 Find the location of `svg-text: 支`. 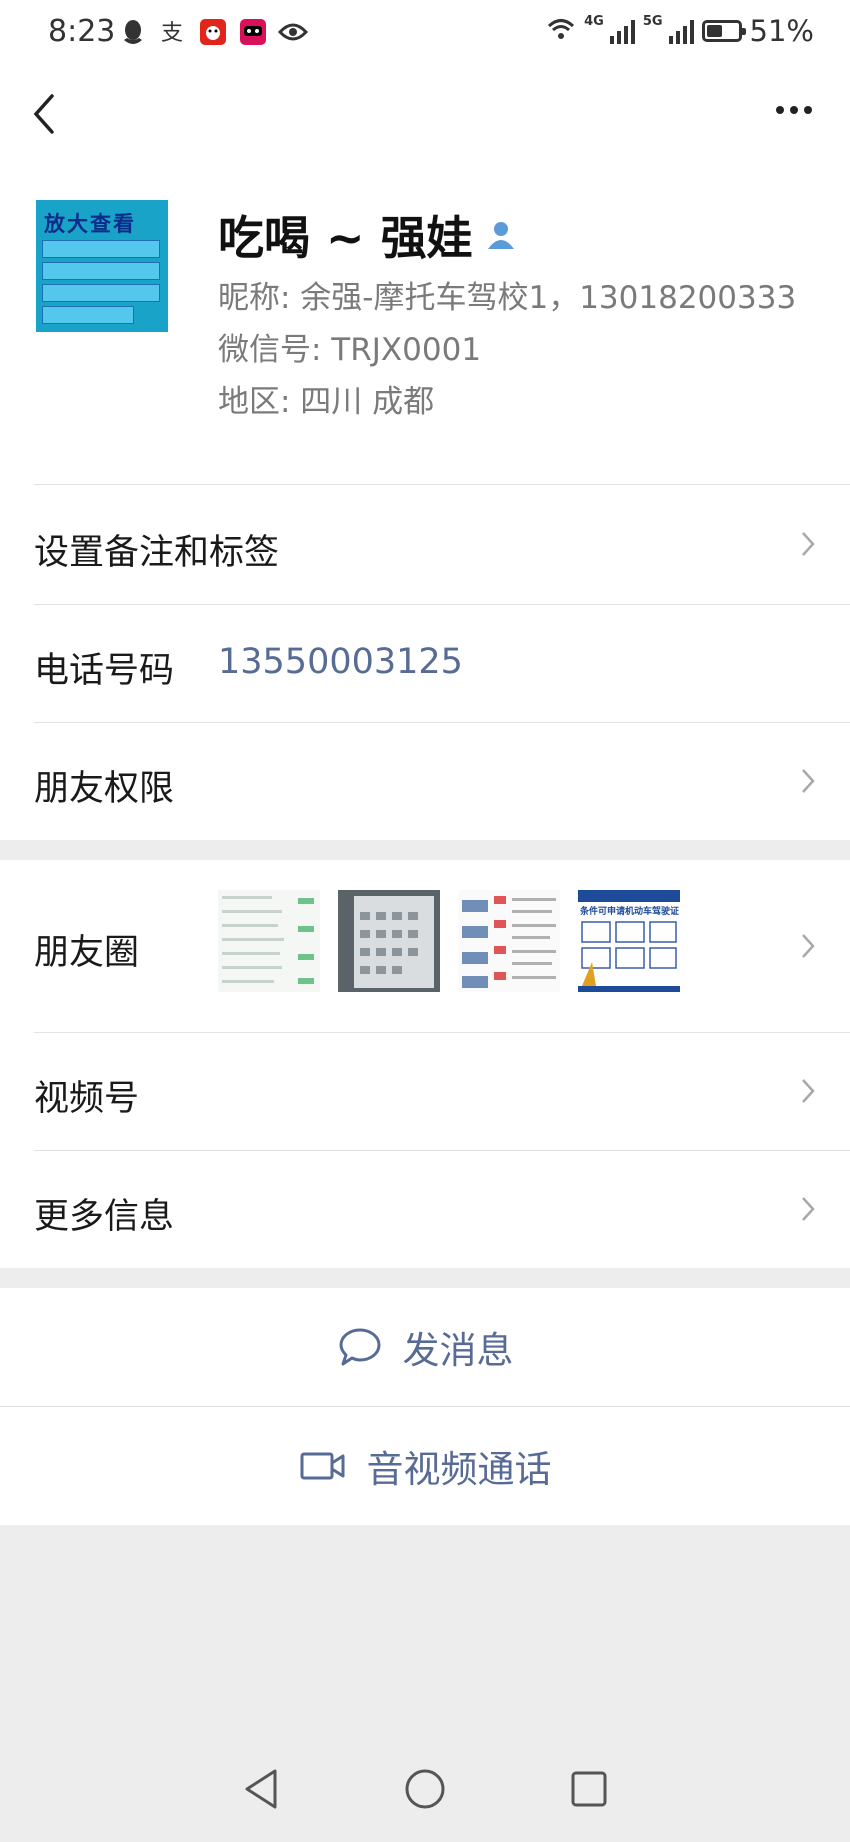

svg-text: 支 is located at coordinates (172, 33).